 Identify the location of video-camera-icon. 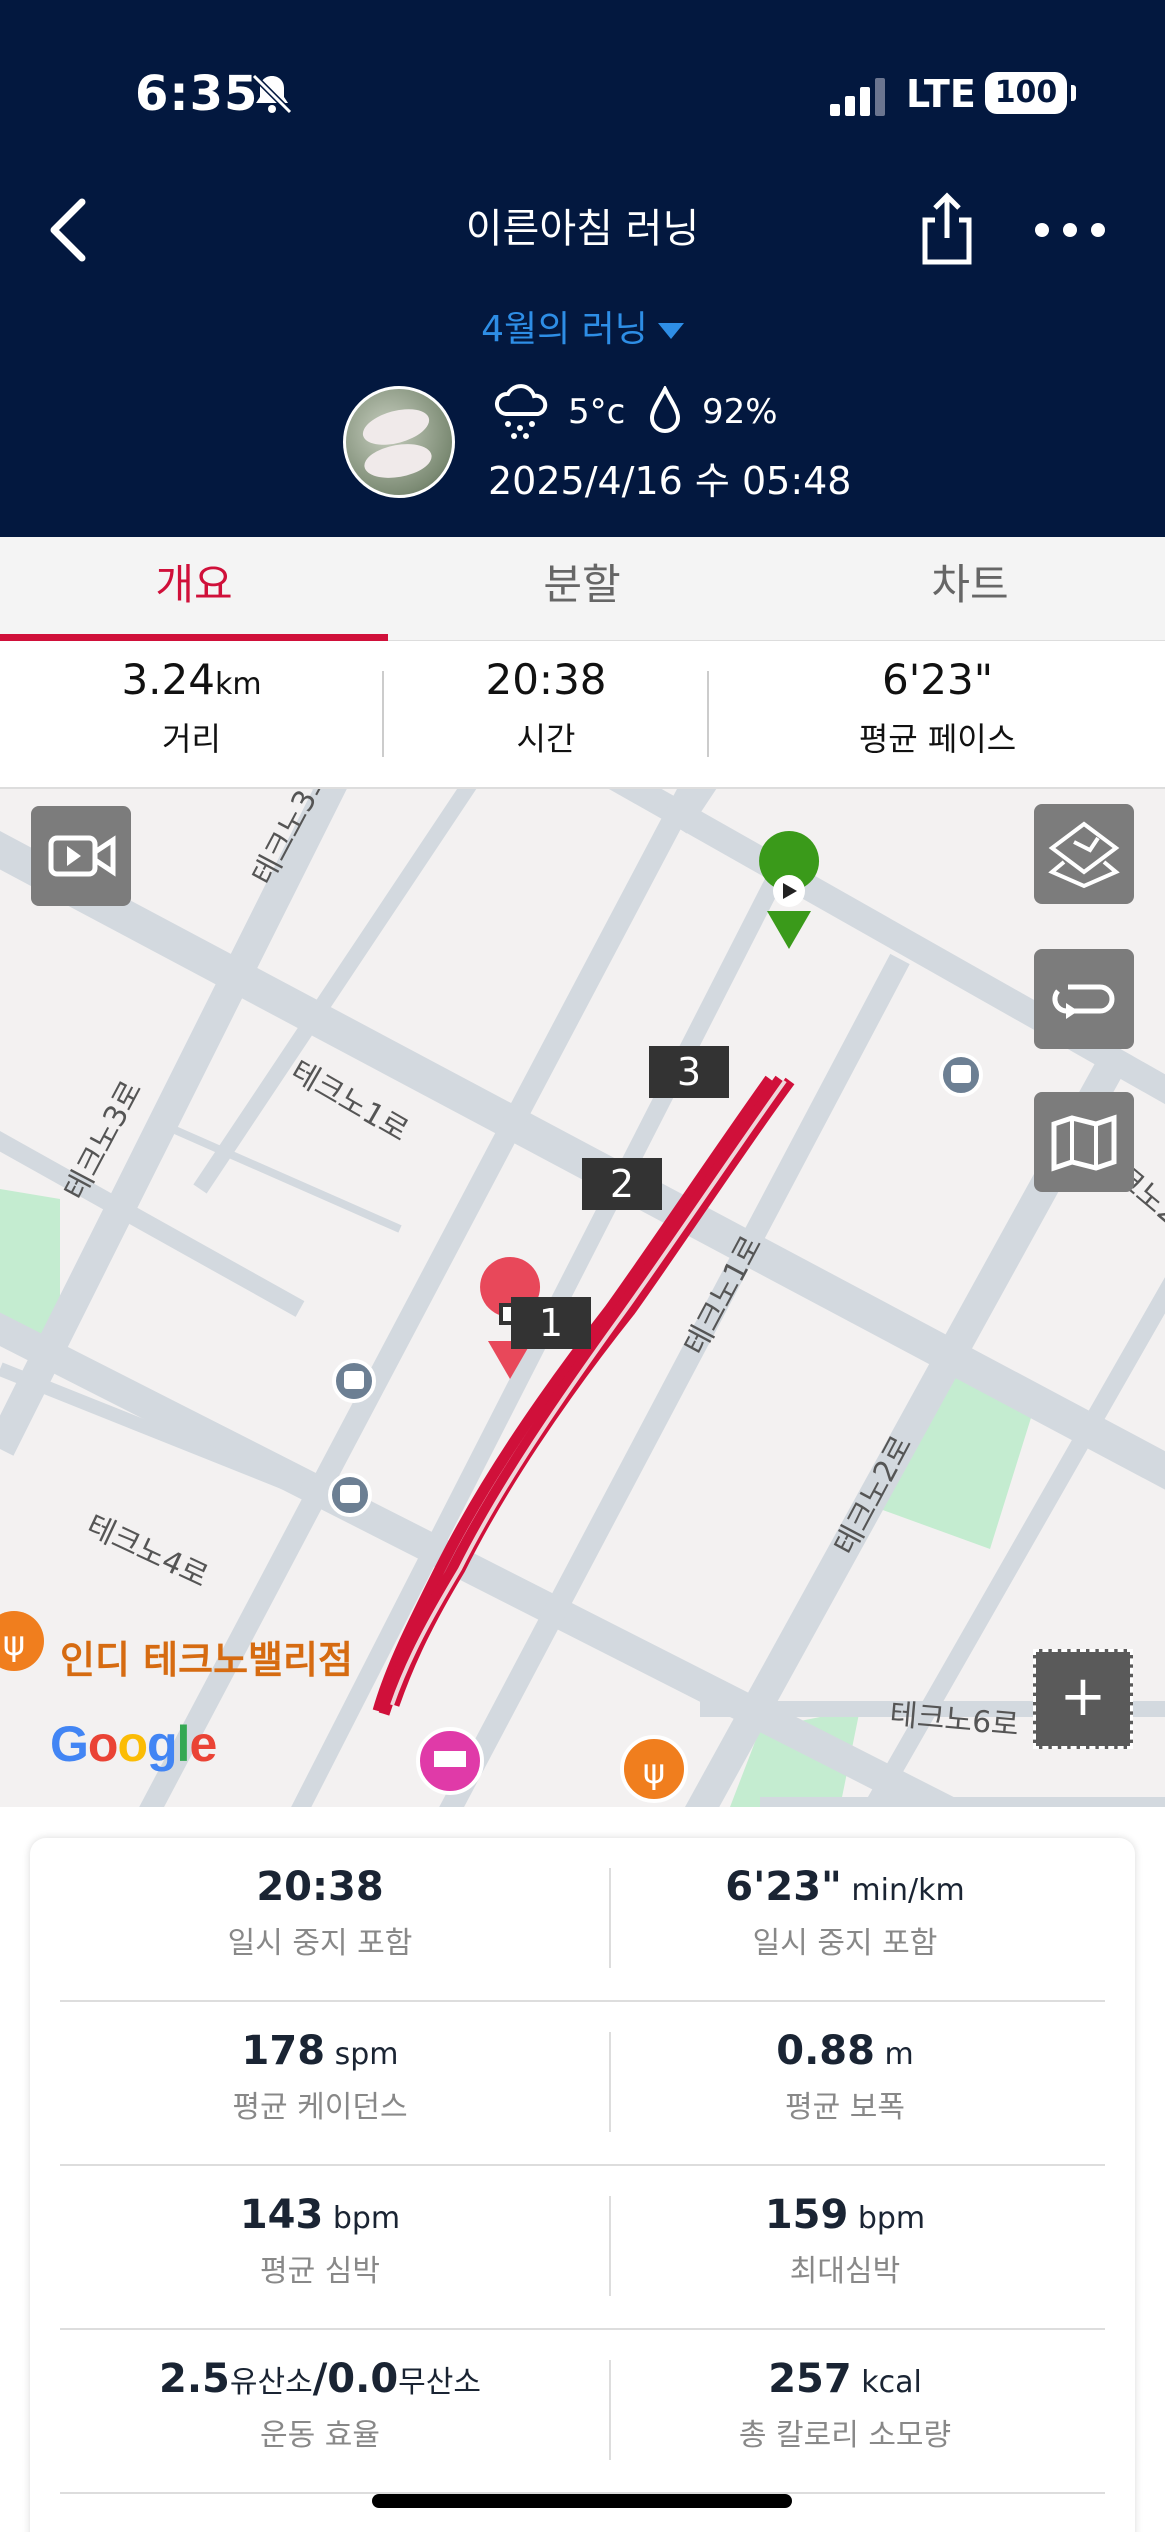
(82, 856).